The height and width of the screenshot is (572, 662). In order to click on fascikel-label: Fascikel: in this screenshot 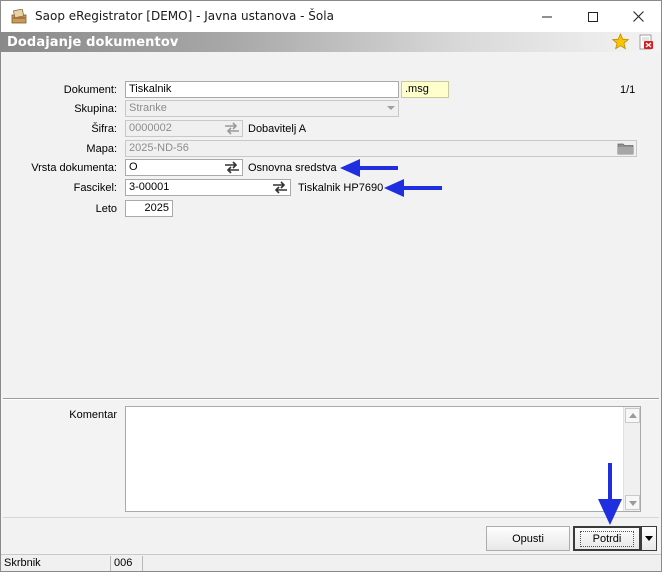, I will do `click(95, 188)`.